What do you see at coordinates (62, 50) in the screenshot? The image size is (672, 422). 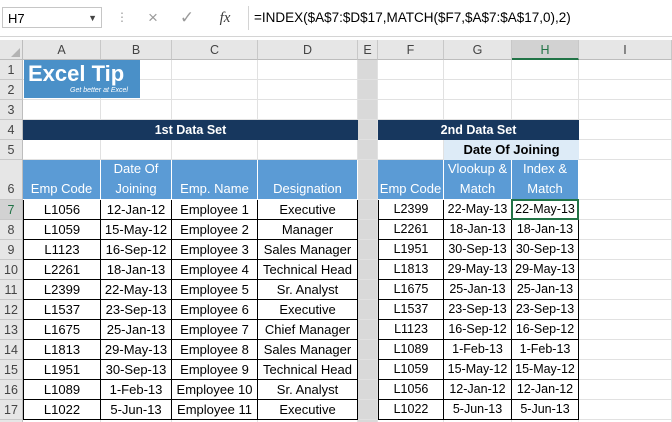 I see `column-header-a: A` at bounding box center [62, 50].